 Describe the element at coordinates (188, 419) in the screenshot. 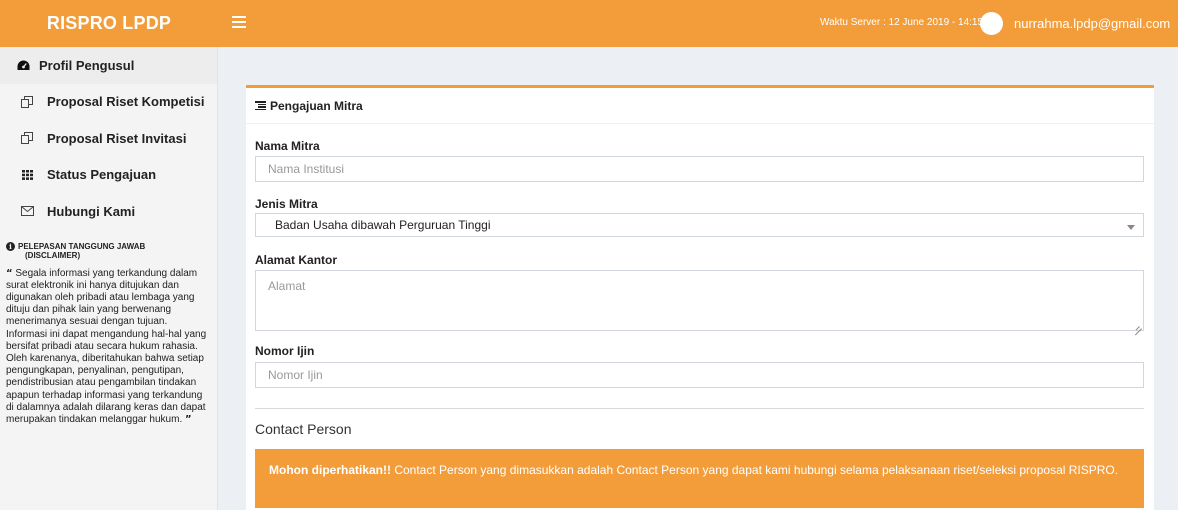

I see `quote-right-icon: ”` at that location.